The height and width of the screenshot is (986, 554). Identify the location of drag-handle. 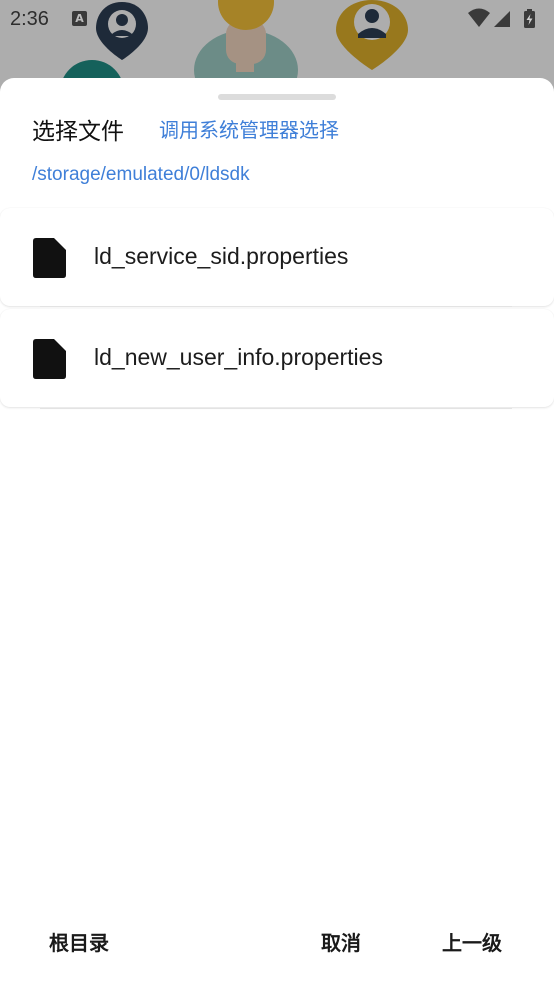
(277, 97).